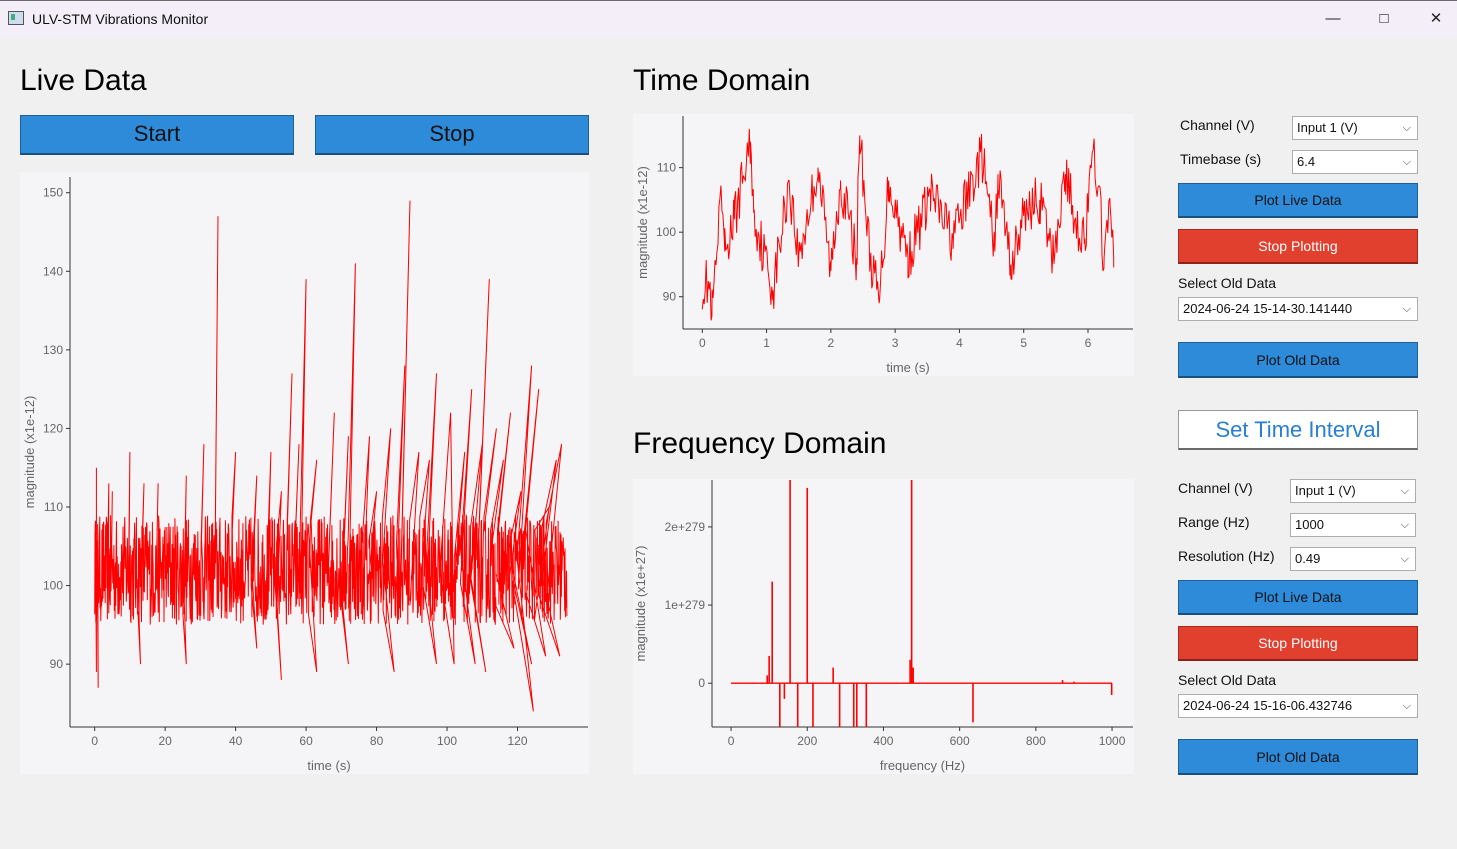 This screenshot has height=849, width=1457. Describe the element at coordinates (722, 80) in the screenshot. I see `time-domain-heading: Time Domain` at that location.